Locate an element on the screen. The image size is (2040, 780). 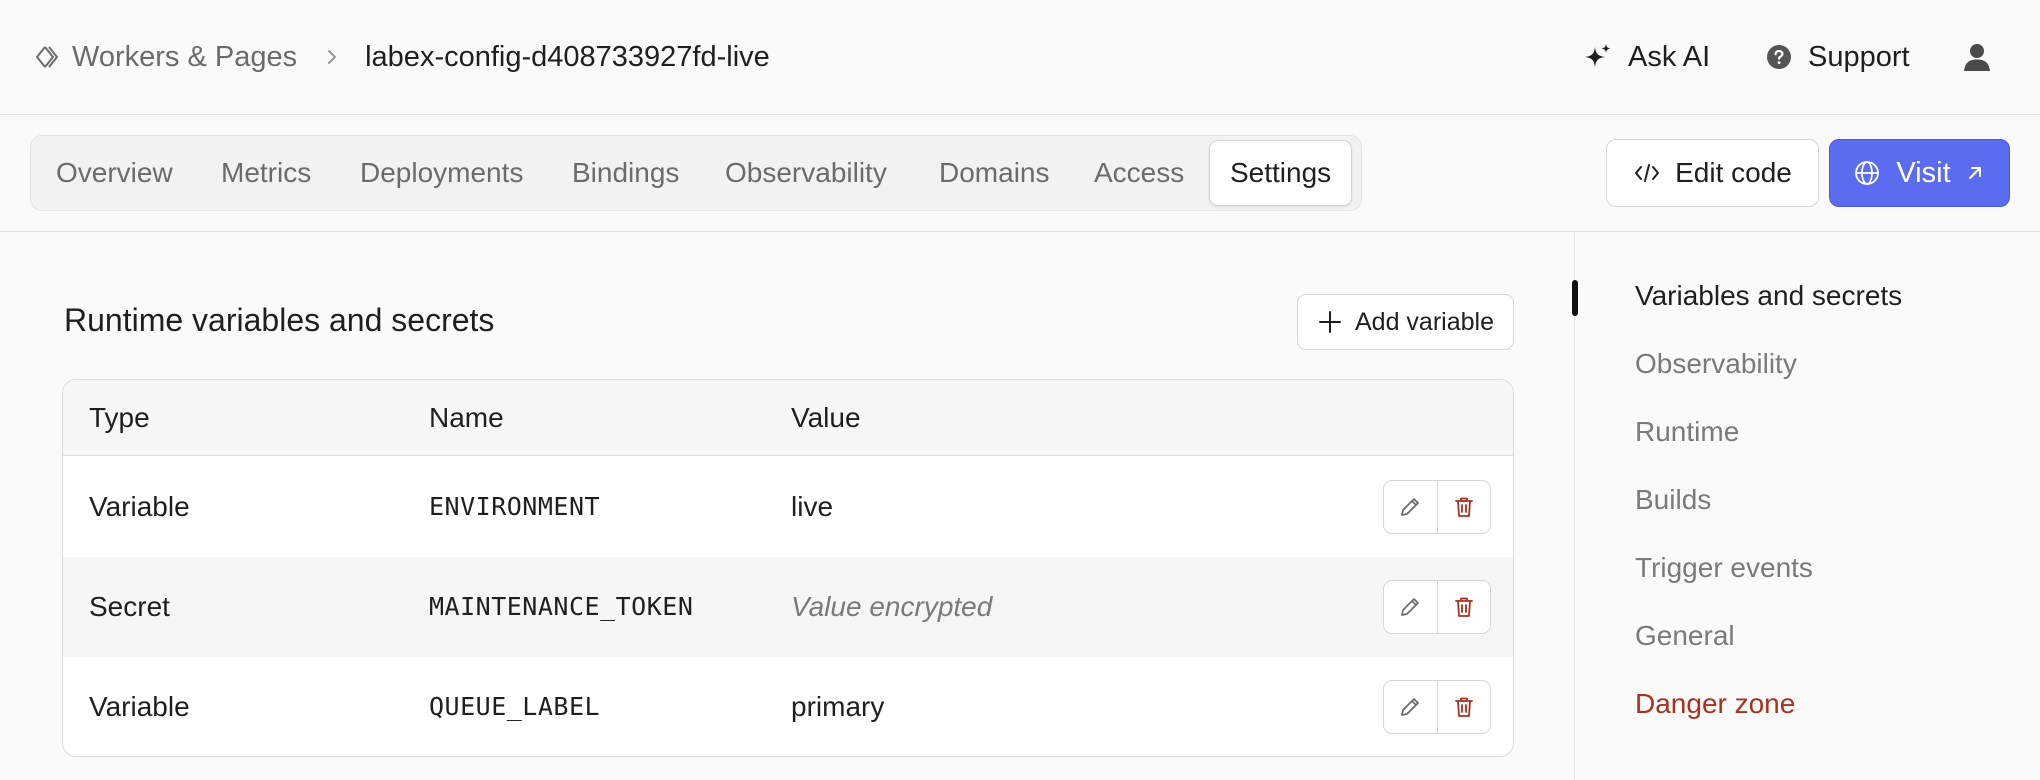
user-icon is located at coordinates (1977, 57).